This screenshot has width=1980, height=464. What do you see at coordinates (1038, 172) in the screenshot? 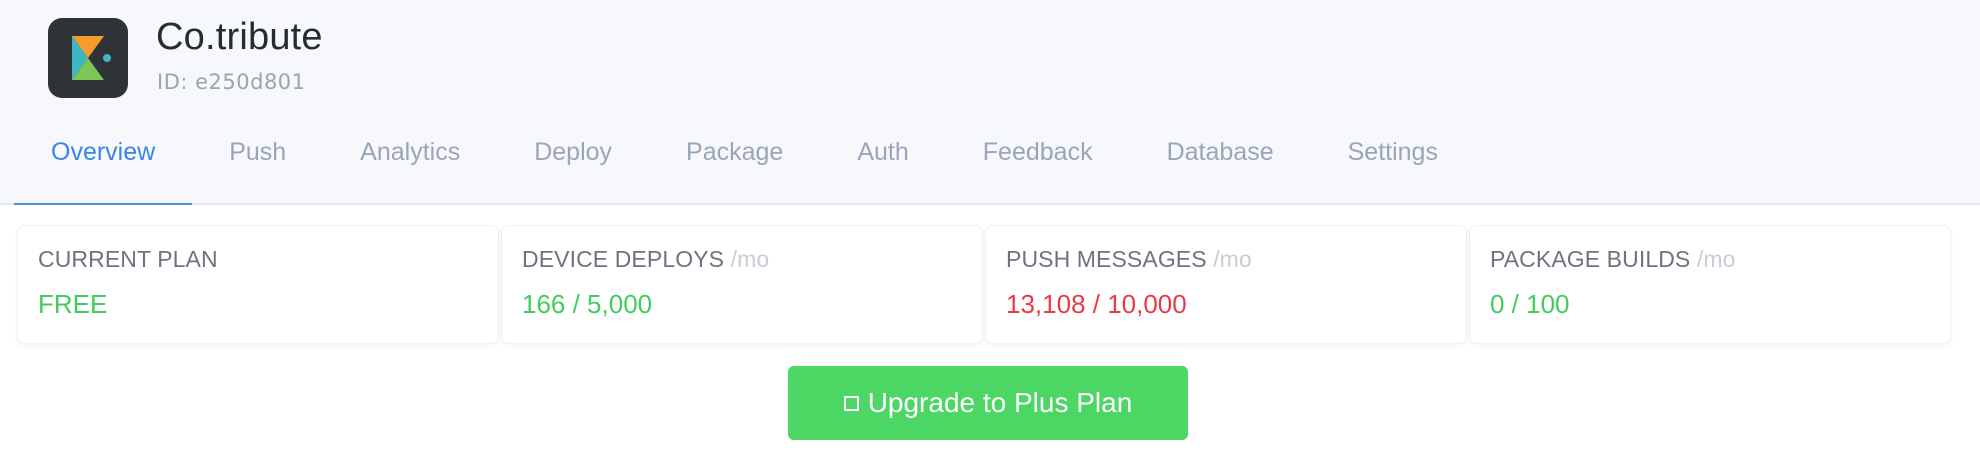
I see `tab-feedback: Feedback` at bounding box center [1038, 172].